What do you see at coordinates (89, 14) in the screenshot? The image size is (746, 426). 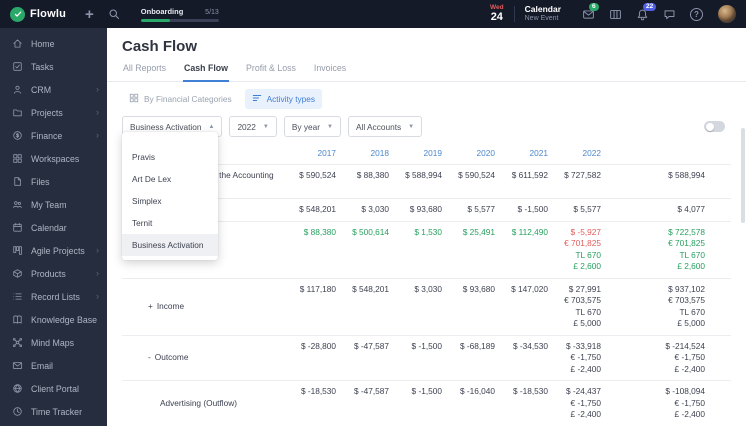 I see `quick-add-button: +` at bounding box center [89, 14].